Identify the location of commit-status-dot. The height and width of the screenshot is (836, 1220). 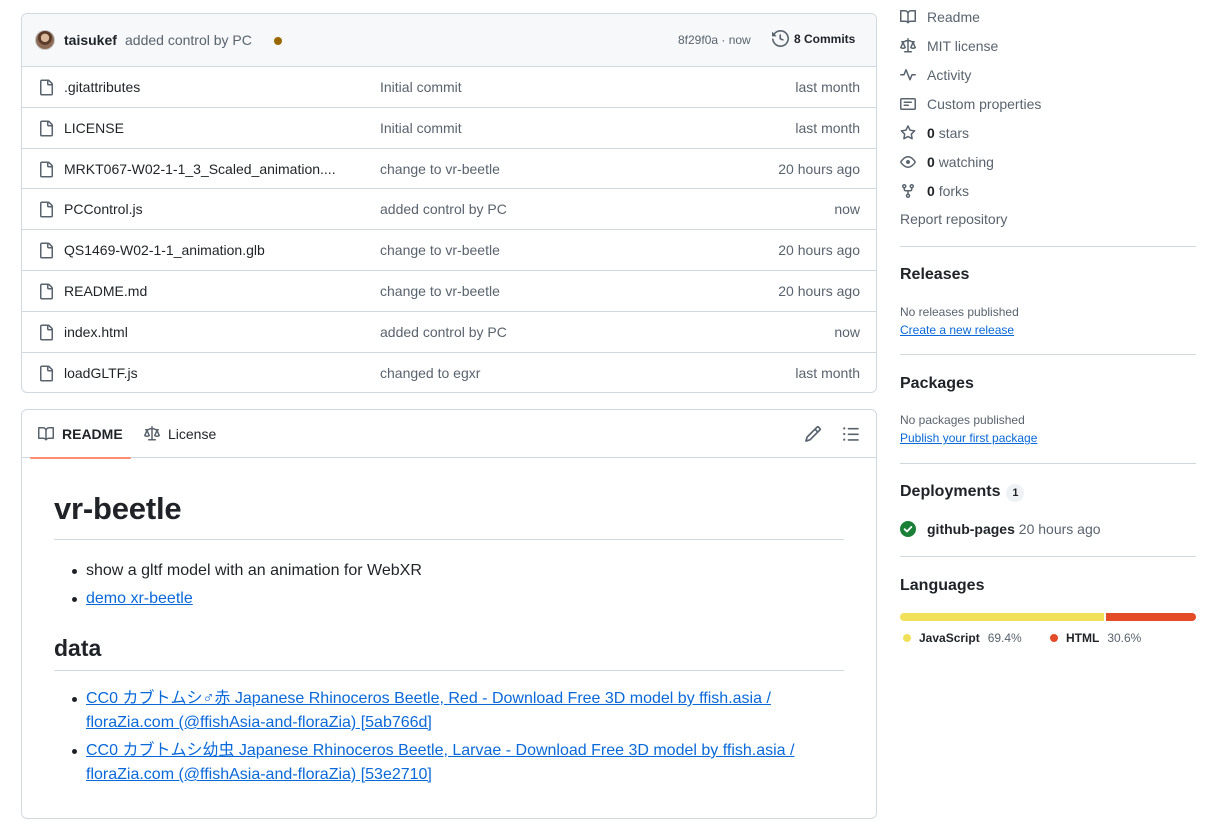
(278, 41).